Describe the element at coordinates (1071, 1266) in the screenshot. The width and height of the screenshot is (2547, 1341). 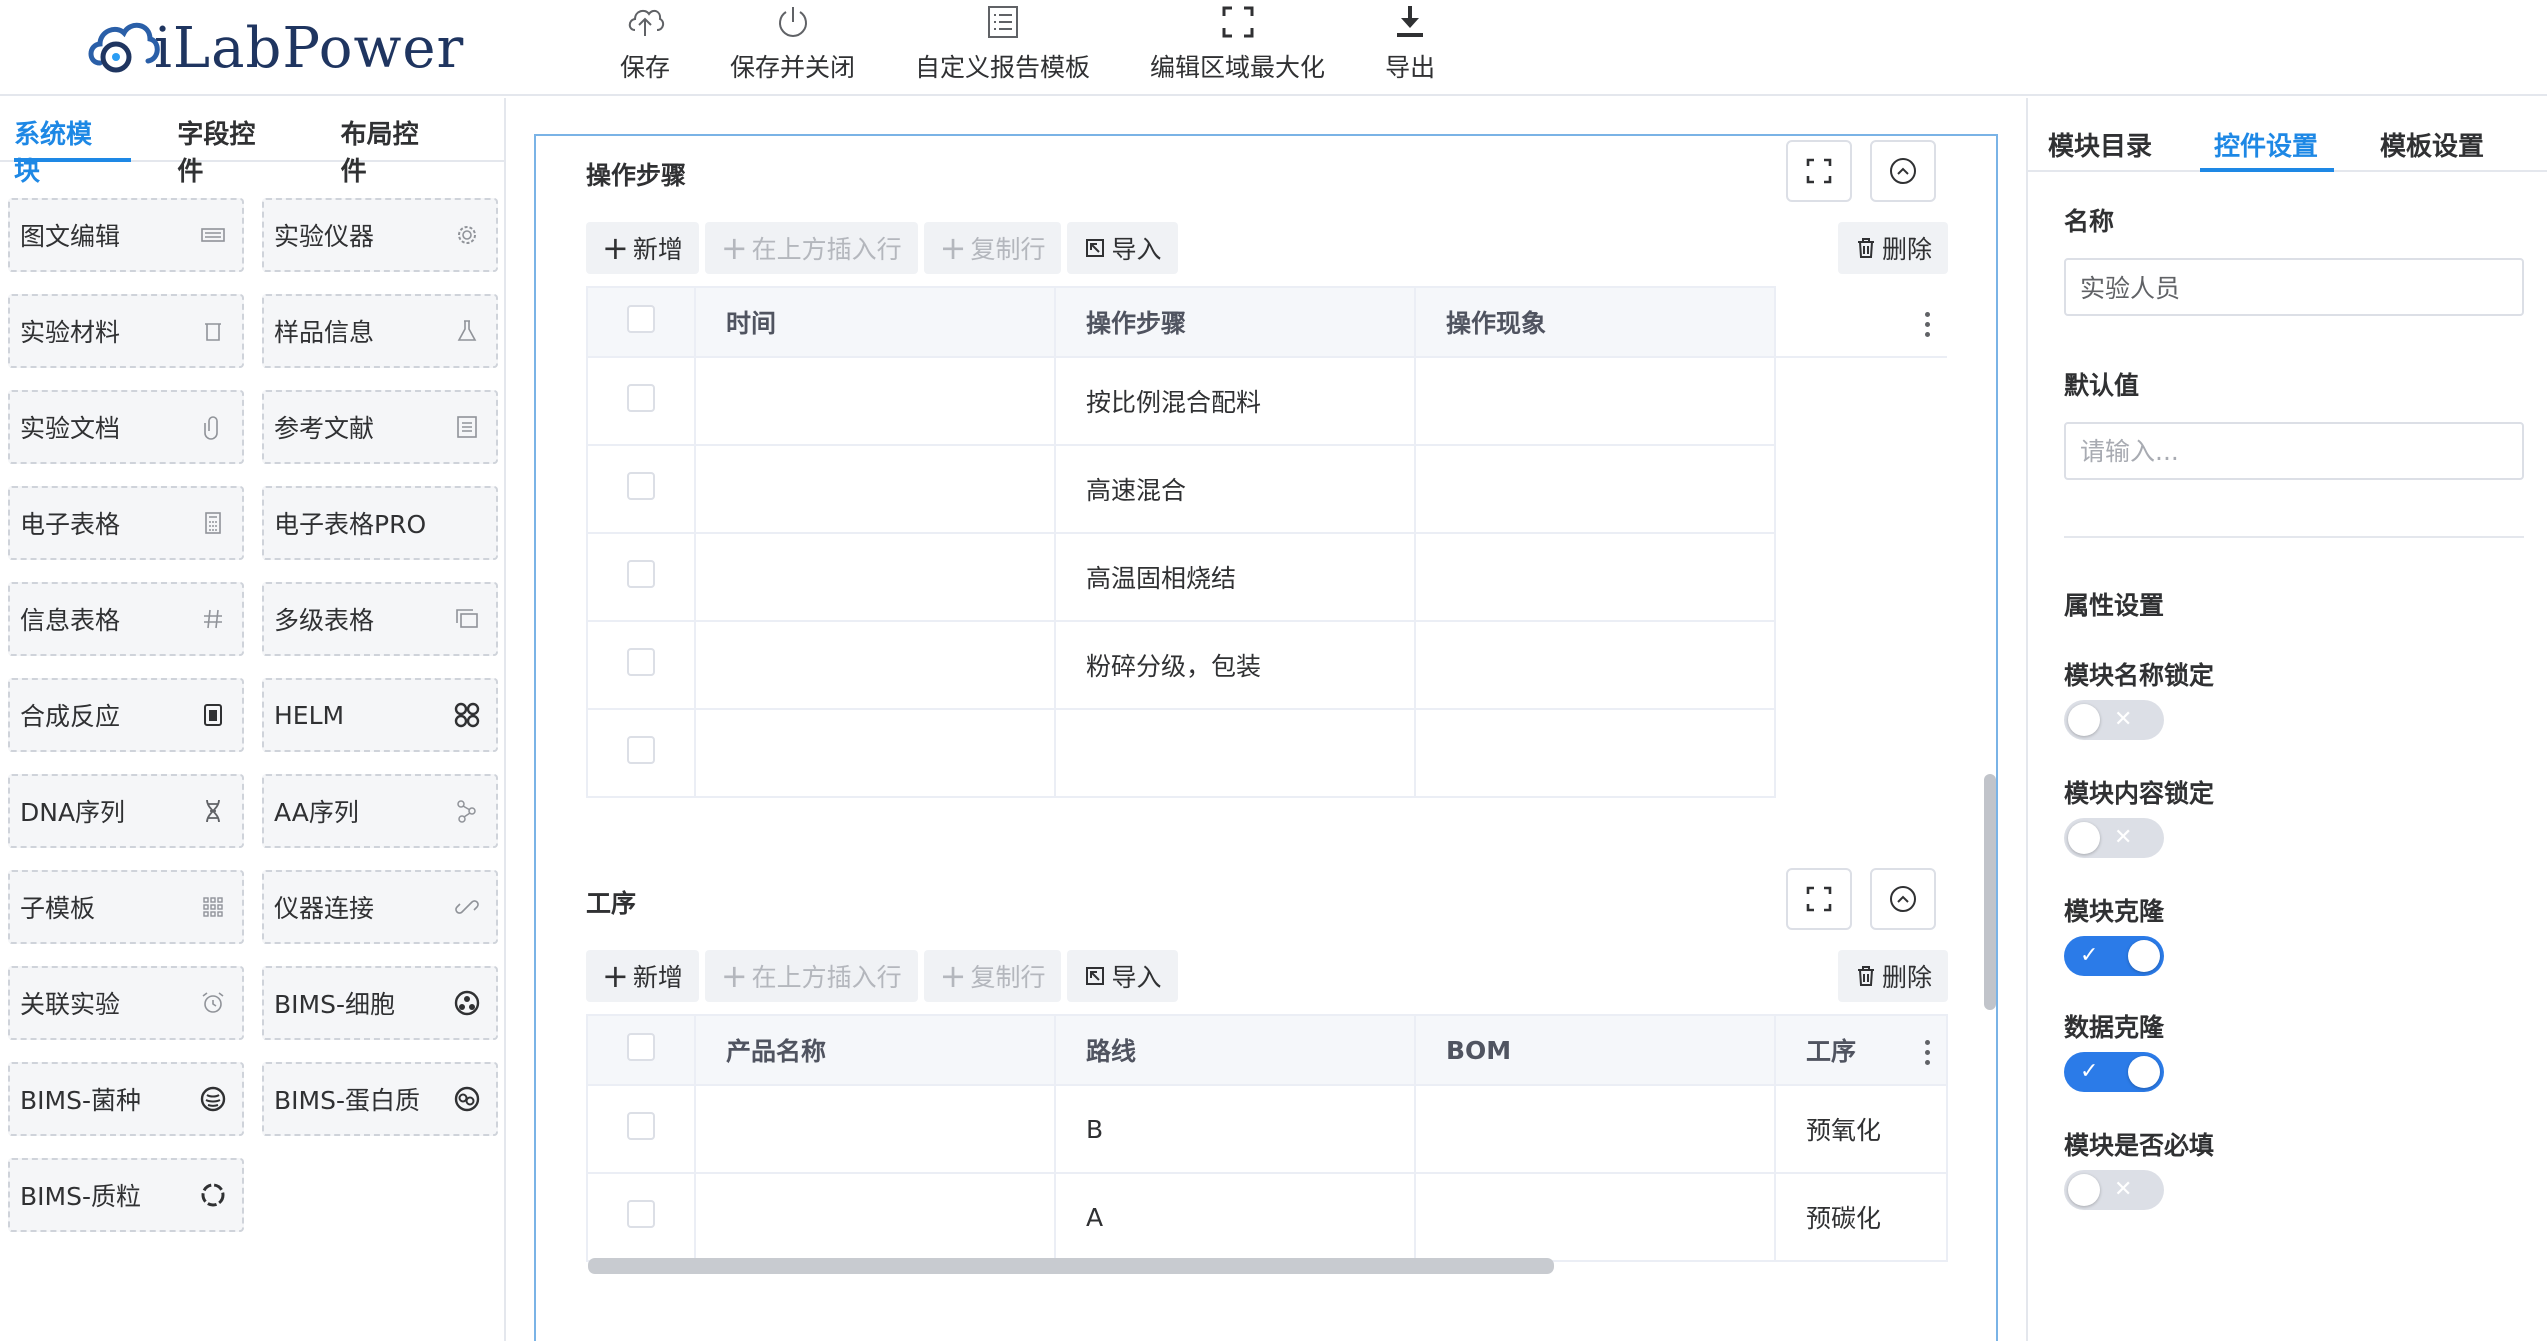
I see `table-horizontal-scrollbar` at that location.